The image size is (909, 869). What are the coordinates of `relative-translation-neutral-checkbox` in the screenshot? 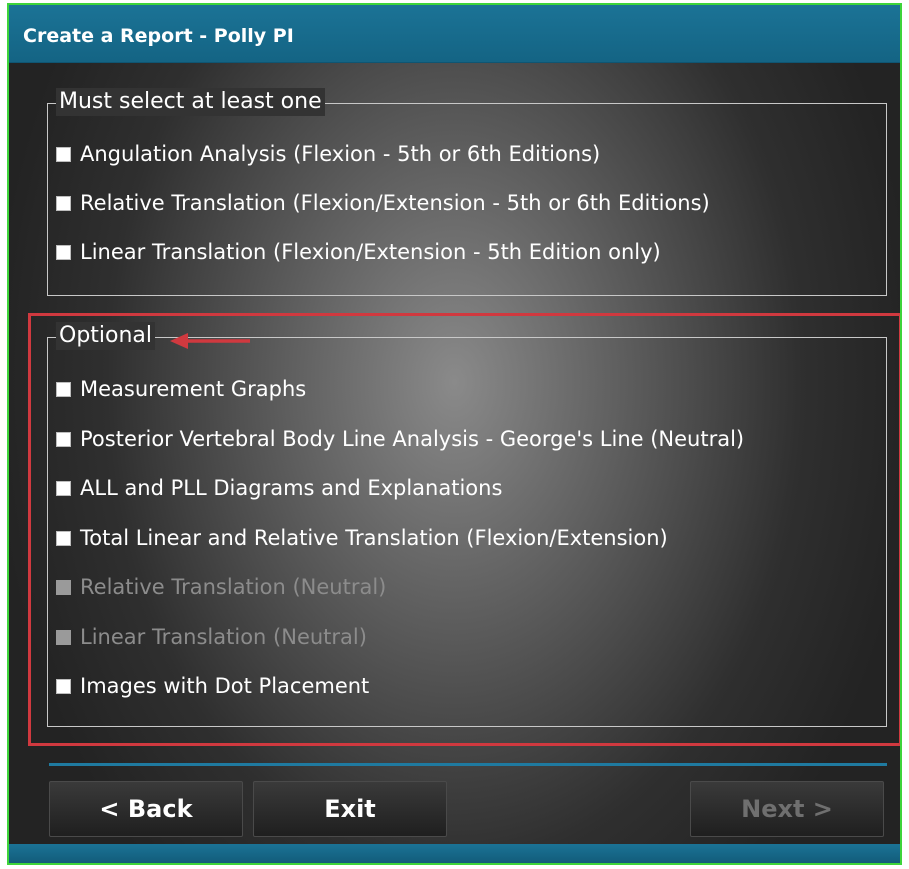 It's located at (63, 587).